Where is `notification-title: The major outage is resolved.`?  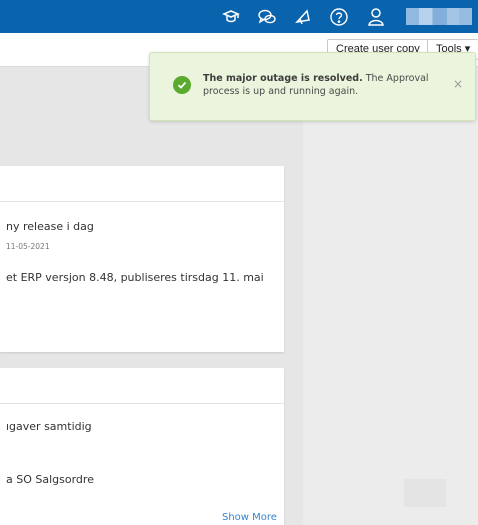
notification-title: The major outage is resolved. is located at coordinates (283, 78).